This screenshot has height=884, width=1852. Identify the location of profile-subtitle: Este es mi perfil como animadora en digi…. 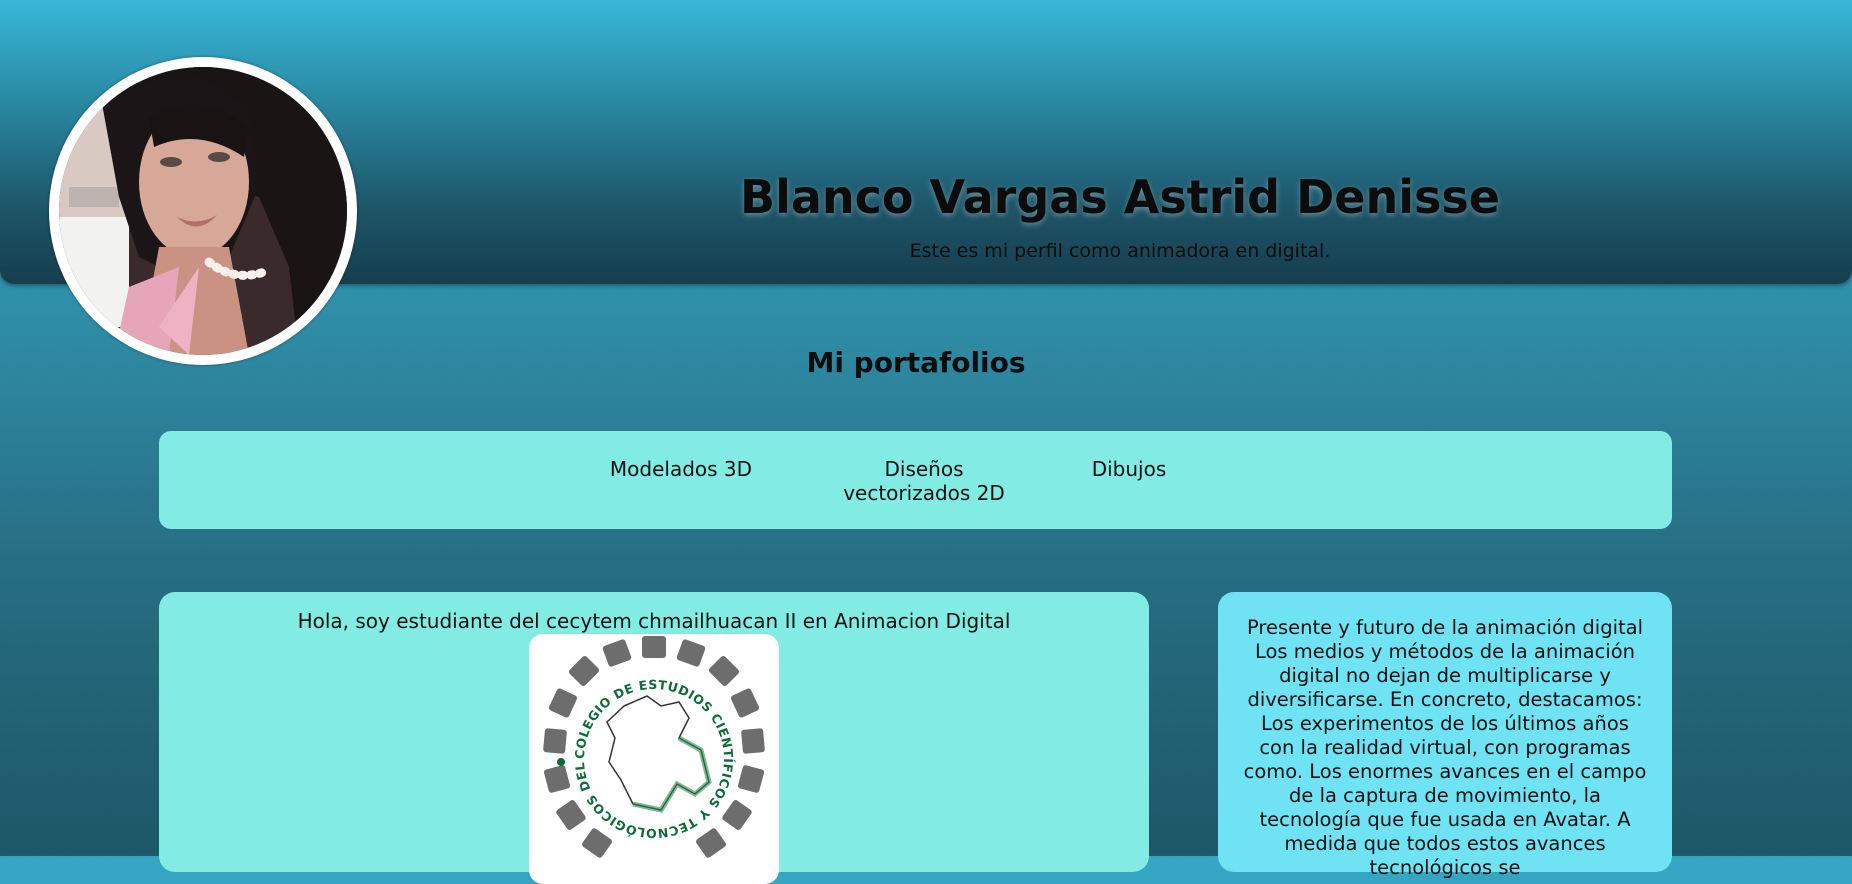
(1120, 251).